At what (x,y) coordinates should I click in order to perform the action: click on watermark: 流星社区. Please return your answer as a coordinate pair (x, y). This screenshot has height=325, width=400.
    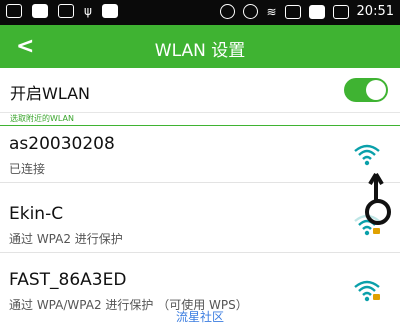
    Looking at the image, I should click on (199, 317).